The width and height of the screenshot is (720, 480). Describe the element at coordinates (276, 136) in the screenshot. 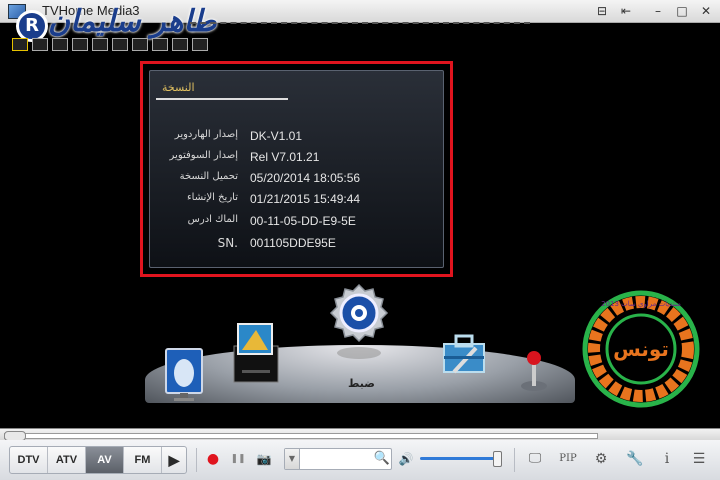

I see `info-value: DK-V1.01` at that location.